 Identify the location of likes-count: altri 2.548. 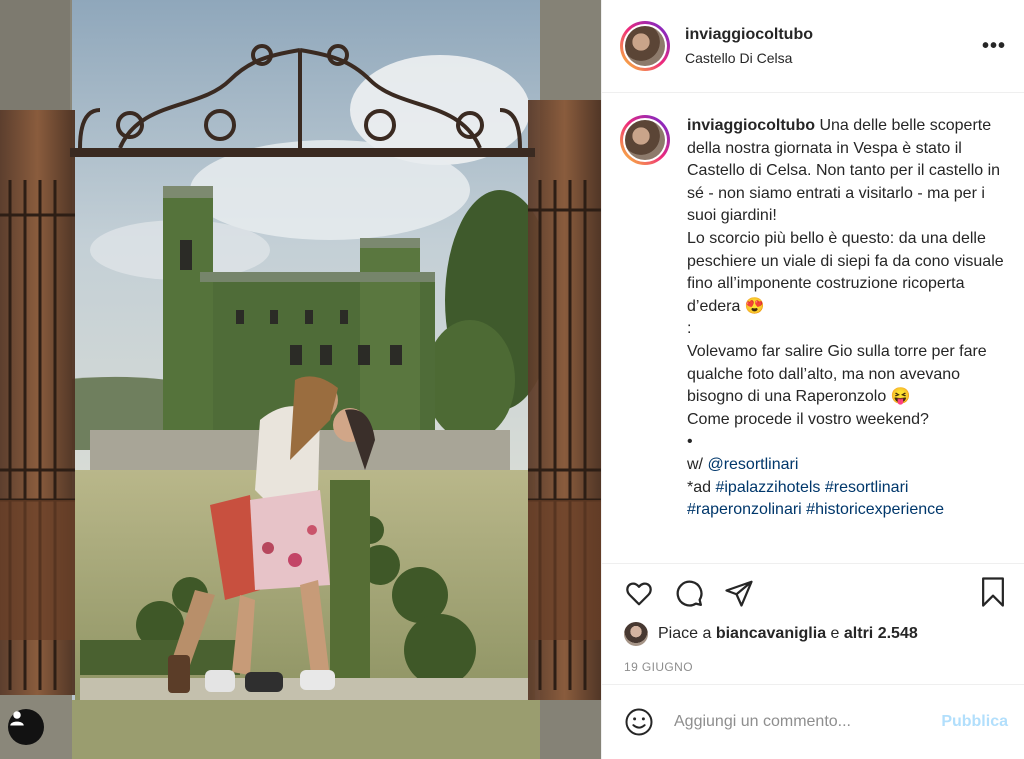
(881, 634).